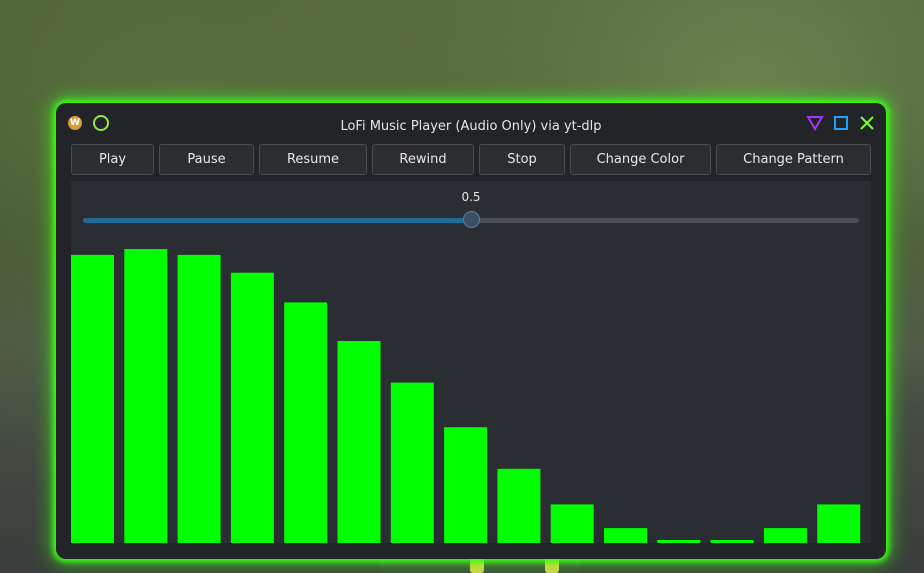 This screenshot has height=573, width=924. Describe the element at coordinates (313, 159) in the screenshot. I see `resume-button: Resume` at that location.